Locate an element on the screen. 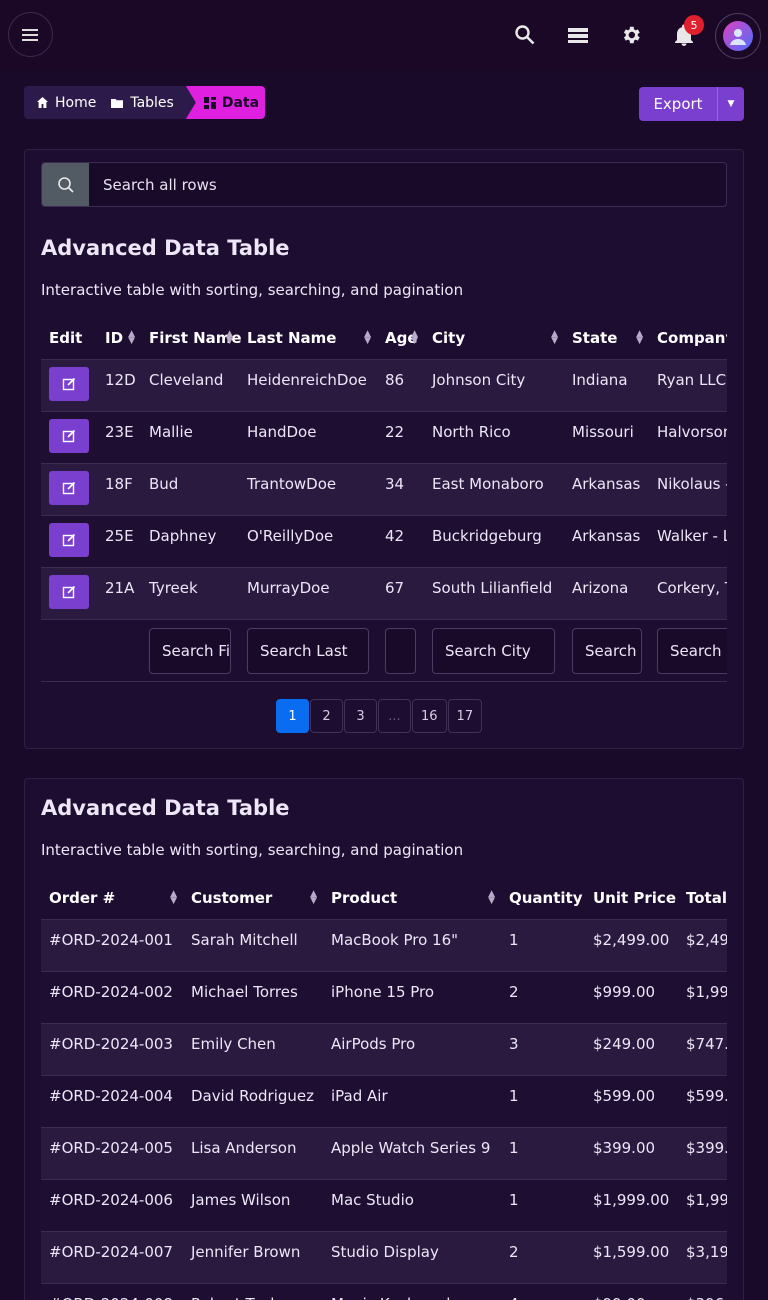  cell-state: Arkansas is located at coordinates (606, 541).